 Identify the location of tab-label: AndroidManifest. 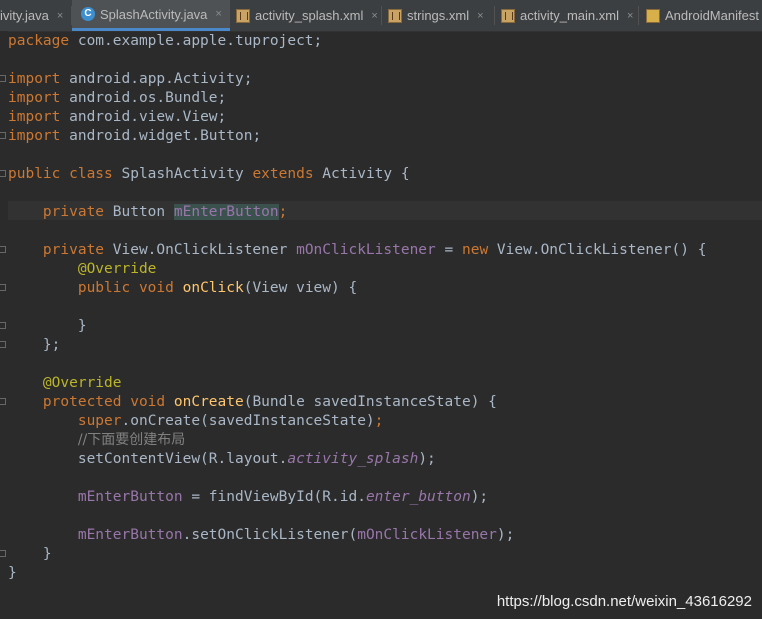
(712, 15).